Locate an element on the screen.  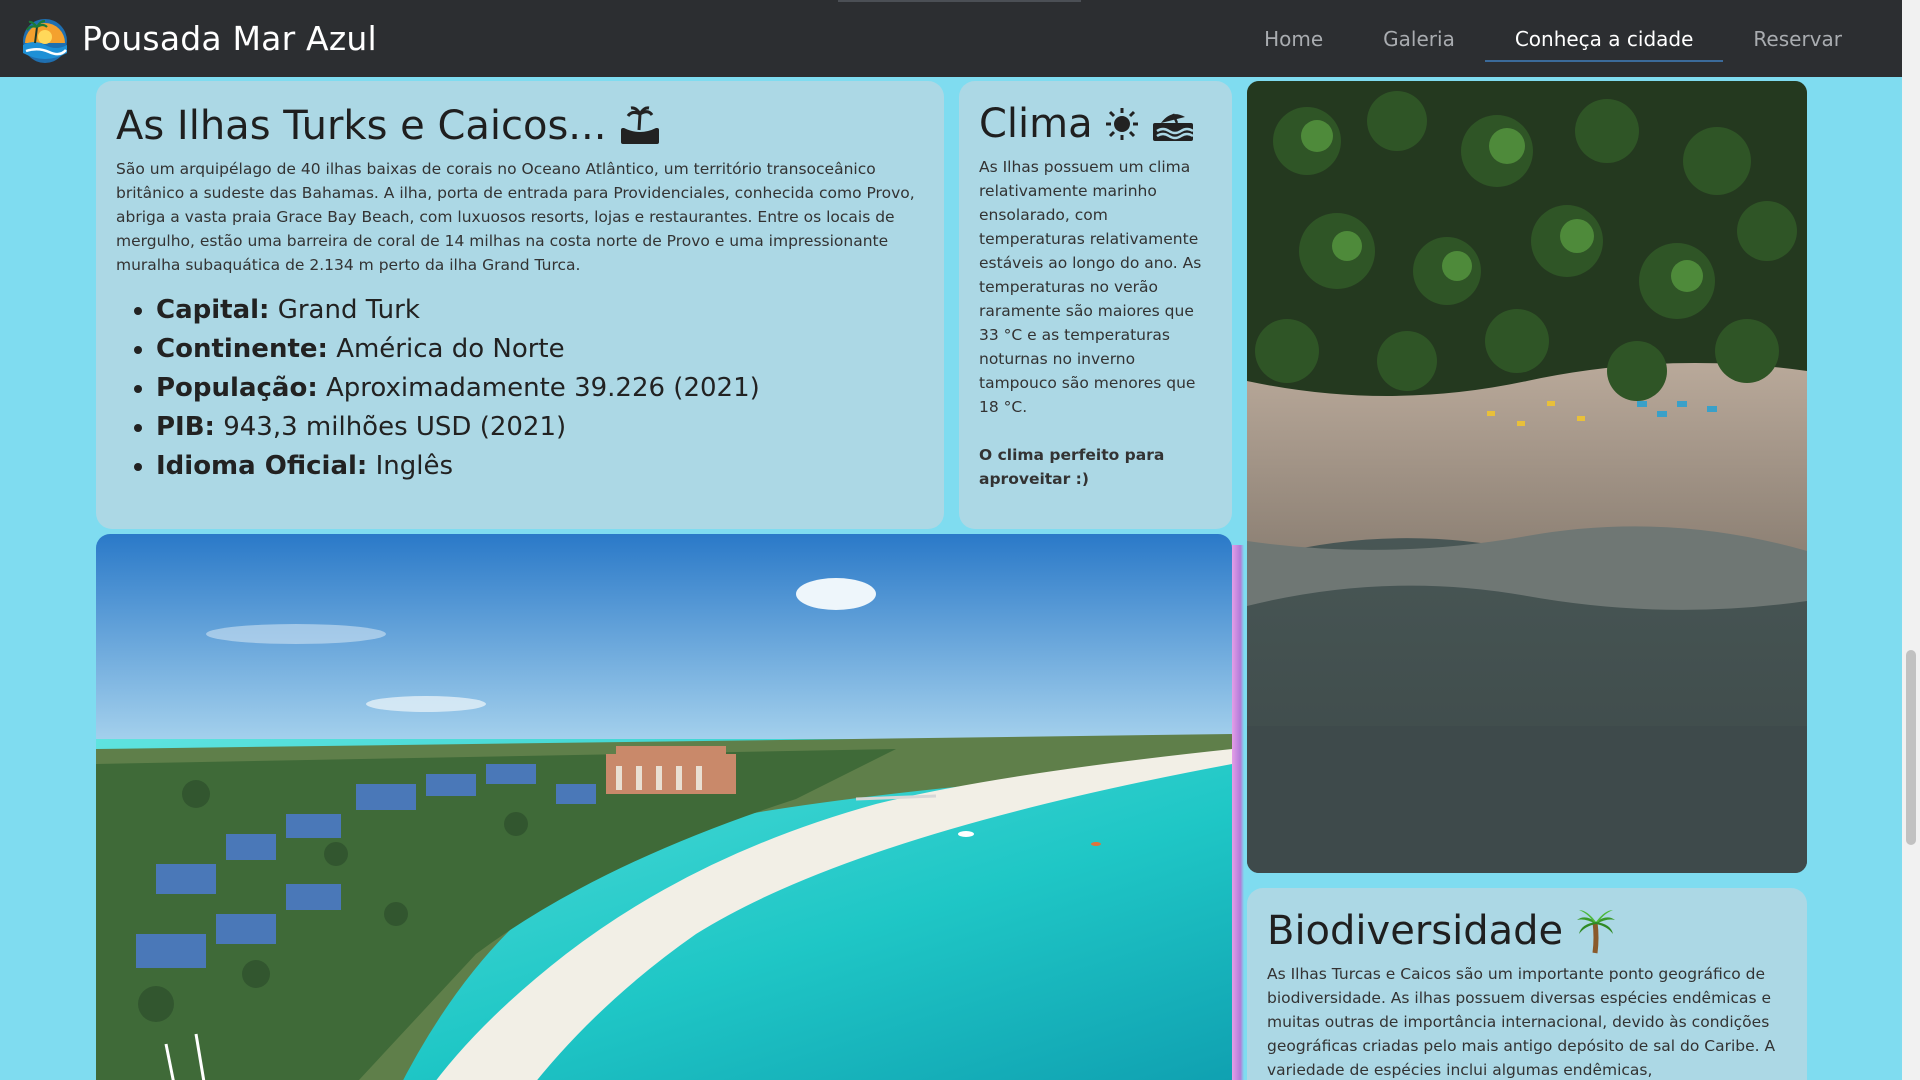
nav-conheca-a-cidade: Conheça a cidade is located at coordinates (1604, 38).